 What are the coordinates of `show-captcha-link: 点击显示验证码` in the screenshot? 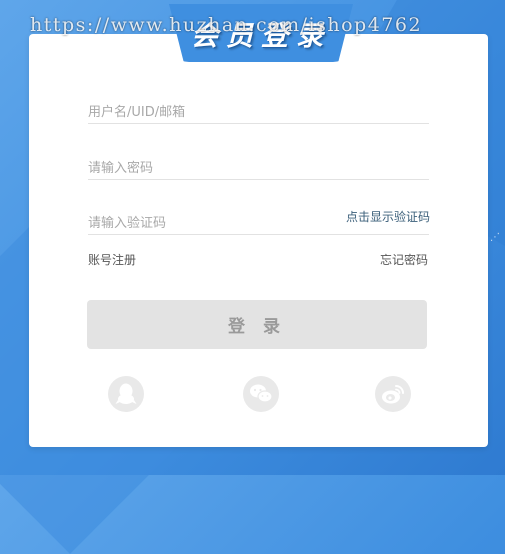 It's located at (388, 216).